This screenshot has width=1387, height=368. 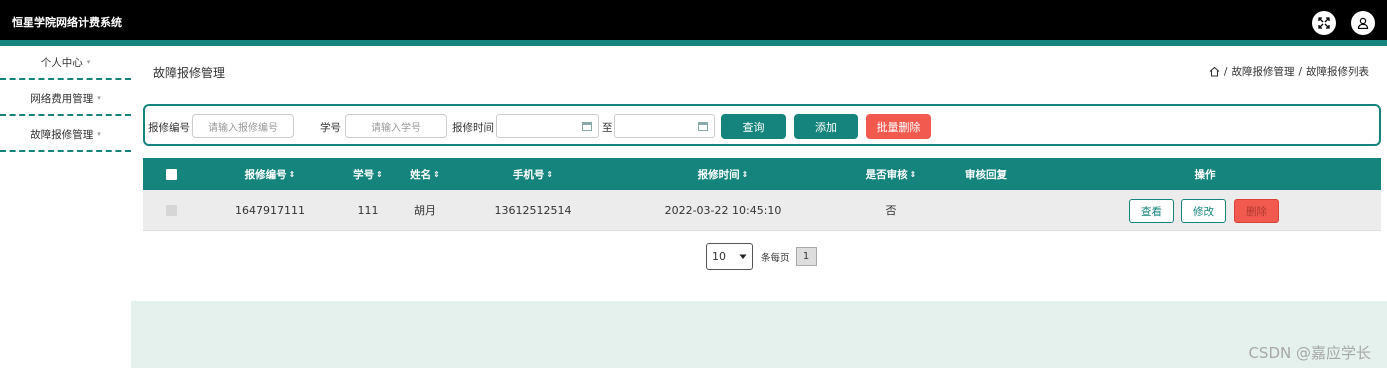 I want to click on sidebar-item-fault-repair: 故障报修管理 ▾, so click(x=65, y=135).